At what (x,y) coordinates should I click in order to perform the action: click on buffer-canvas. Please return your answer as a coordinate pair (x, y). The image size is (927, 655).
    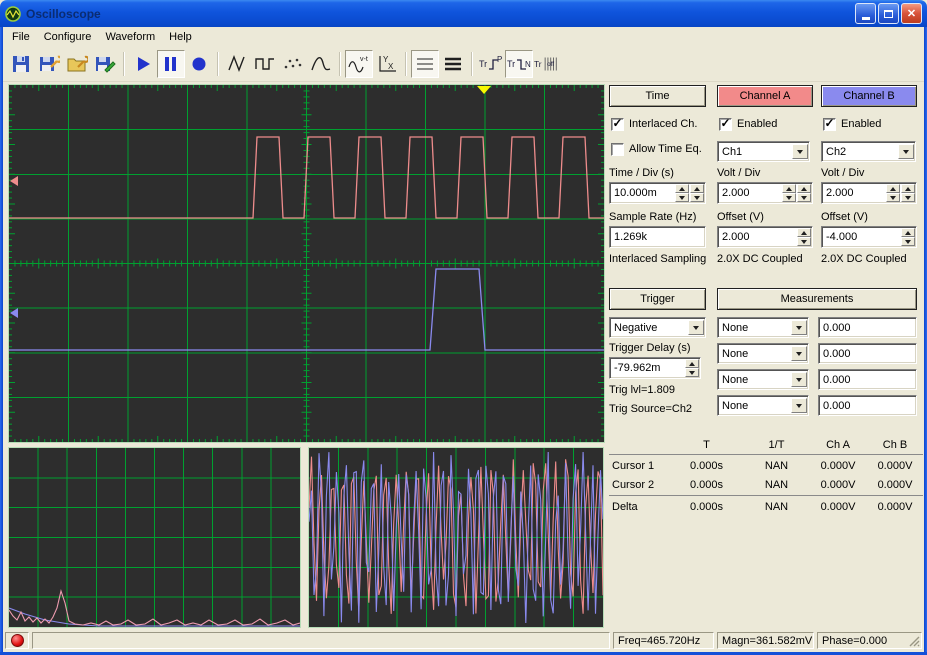
    Looking at the image, I should click on (456, 537).